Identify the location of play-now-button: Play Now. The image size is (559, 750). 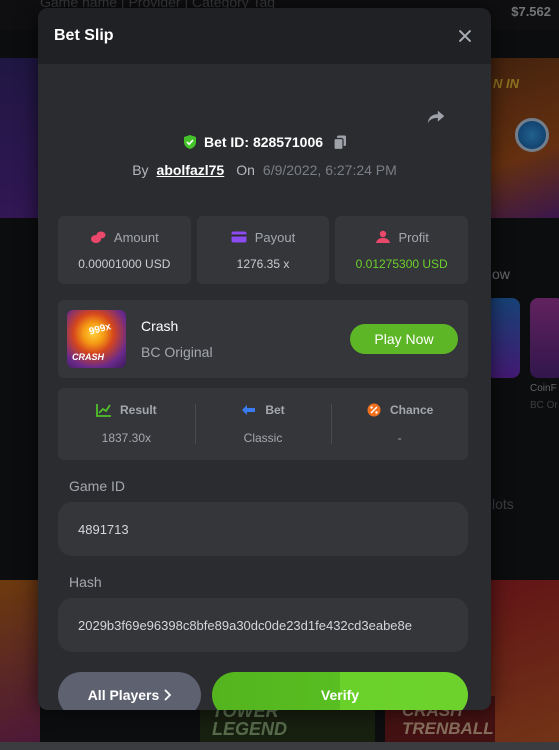
(404, 339).